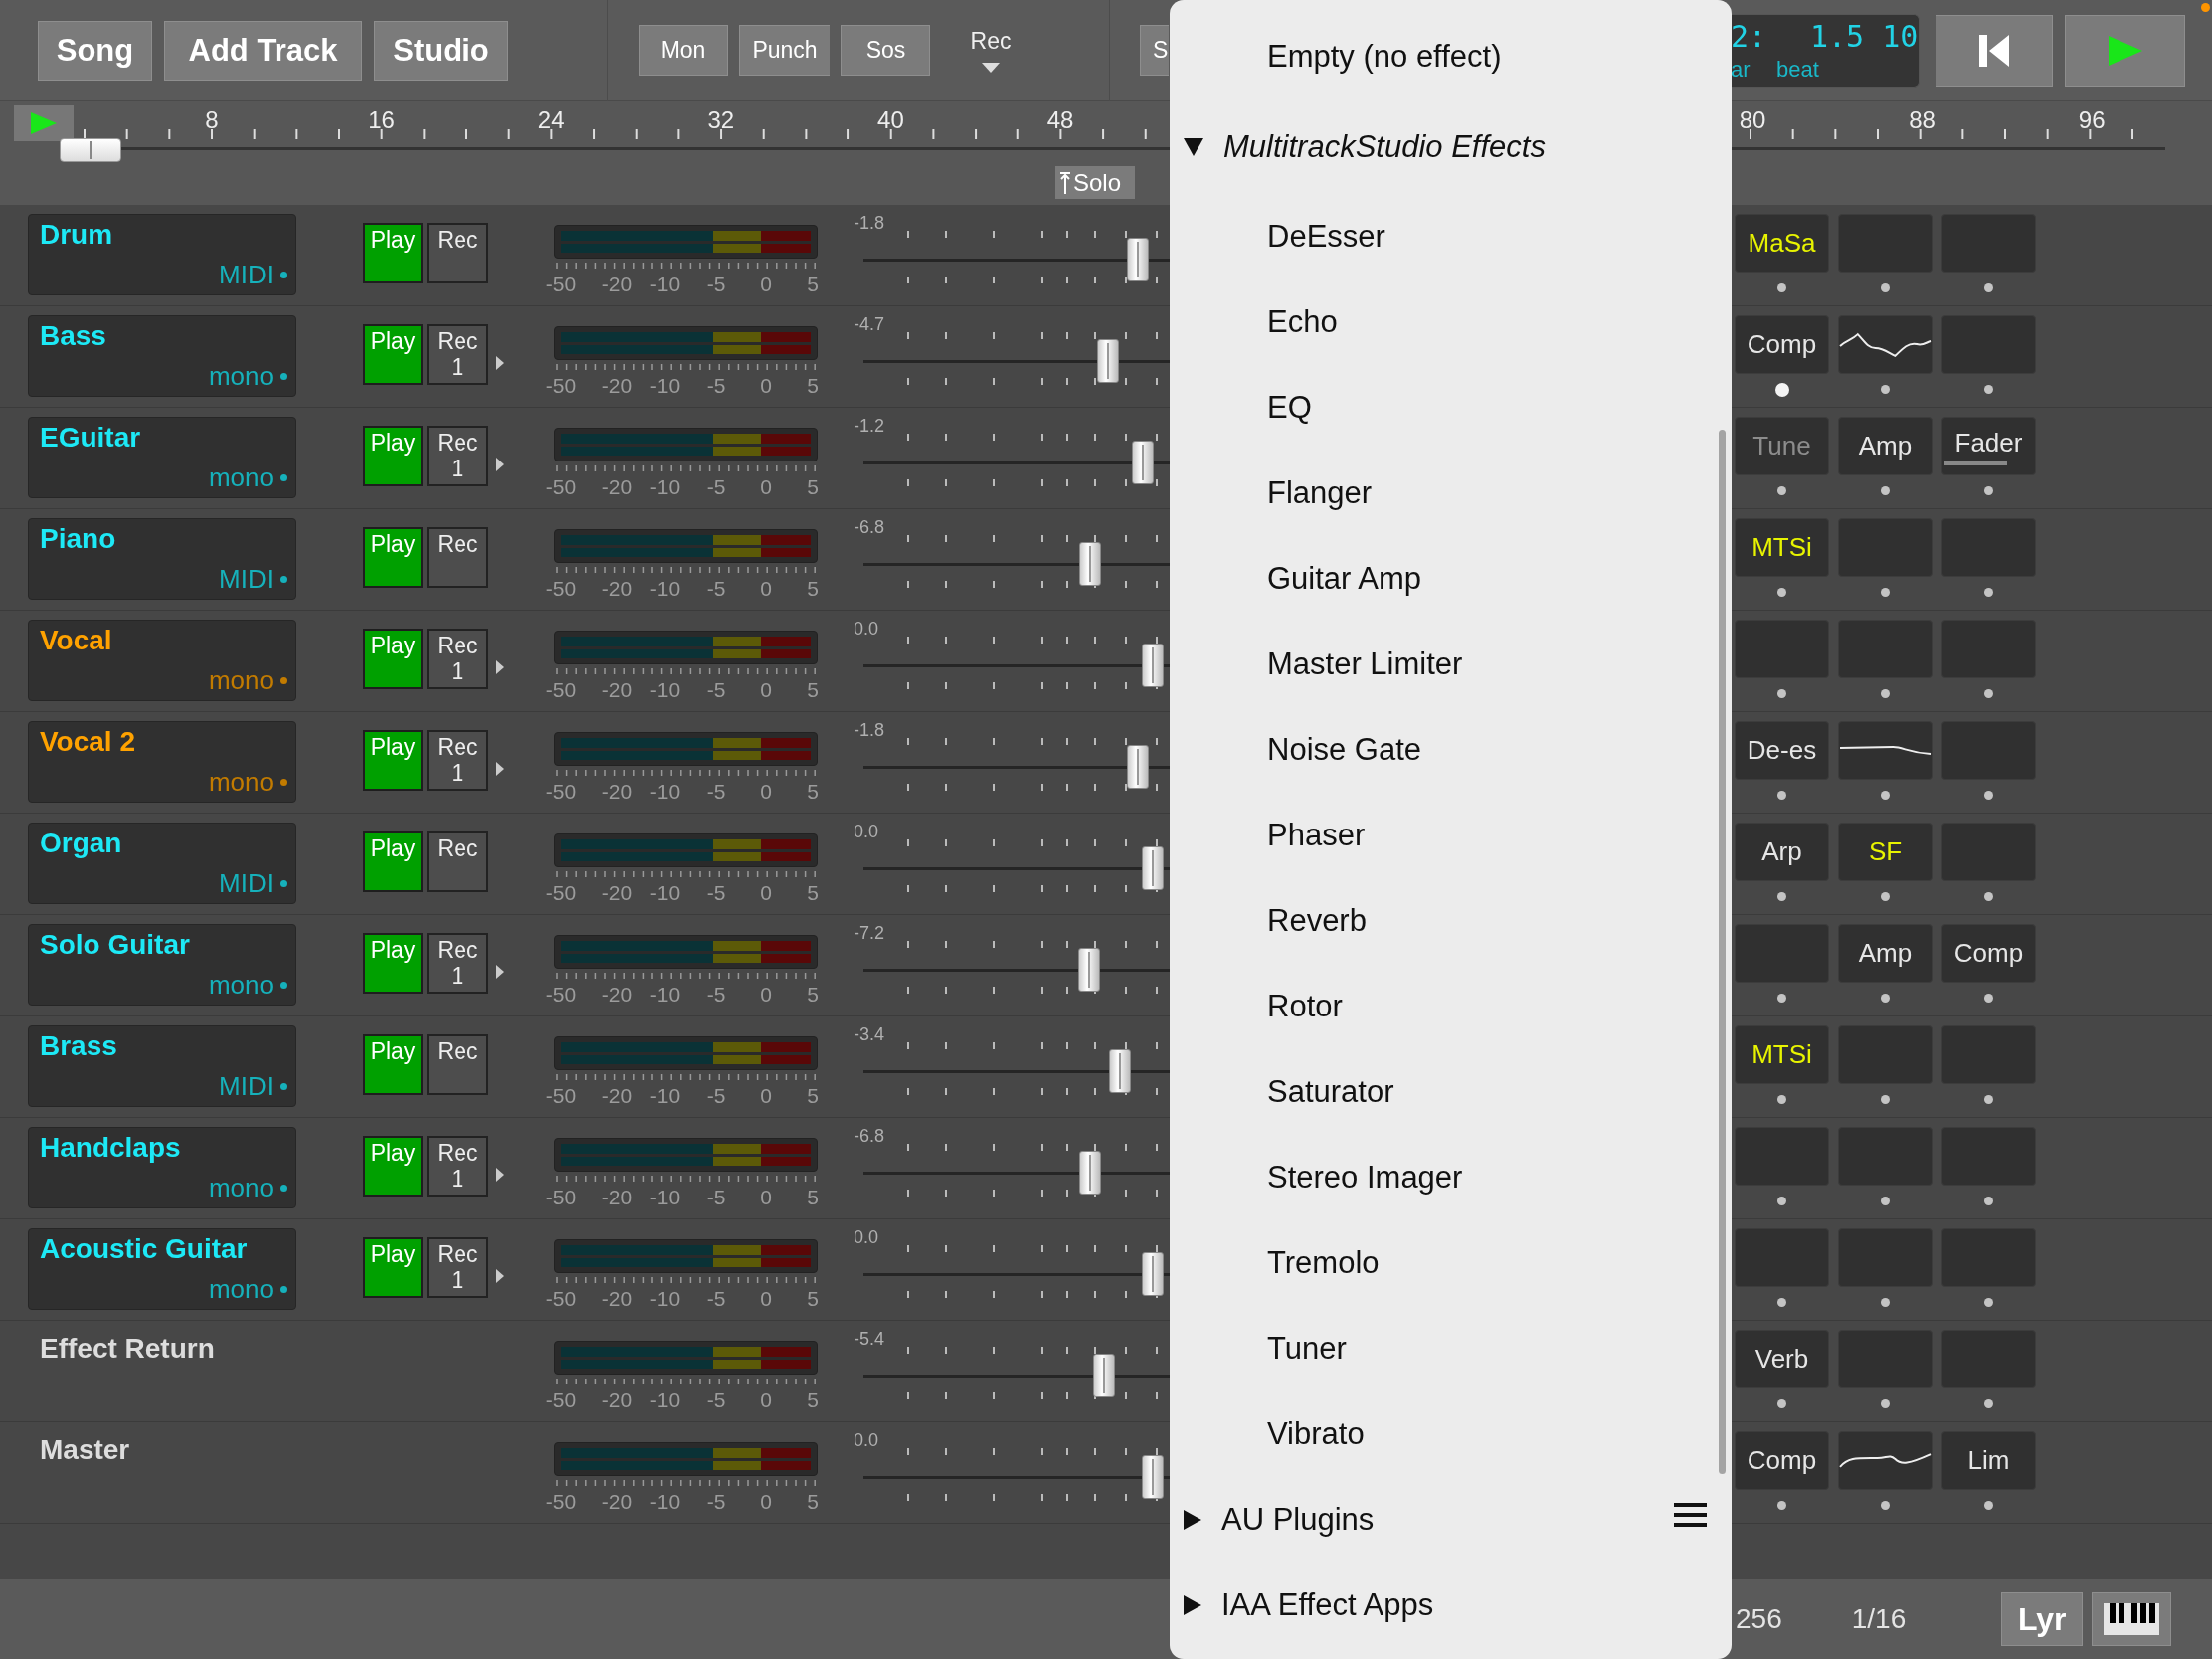  Describe the element at coordinates (1451, 835) in the screenshot. I see `menu-item: Phaser` at that location.